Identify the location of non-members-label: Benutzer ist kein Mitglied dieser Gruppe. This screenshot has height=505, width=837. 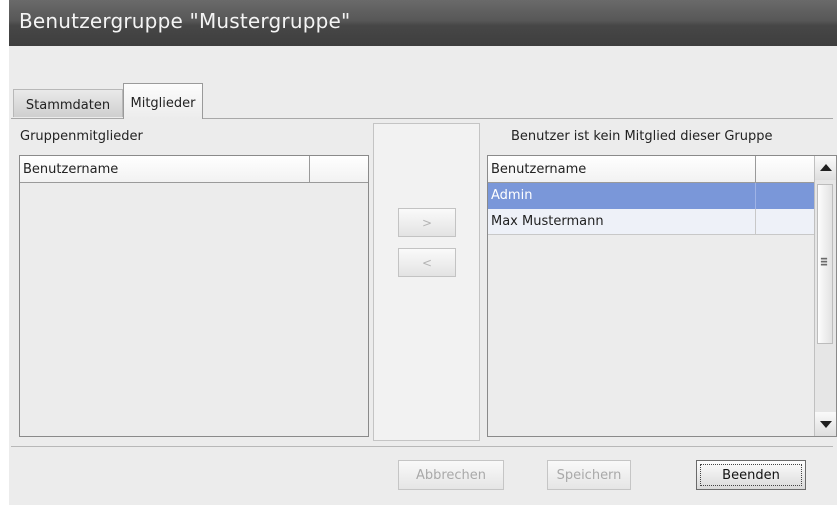
(642, 136).